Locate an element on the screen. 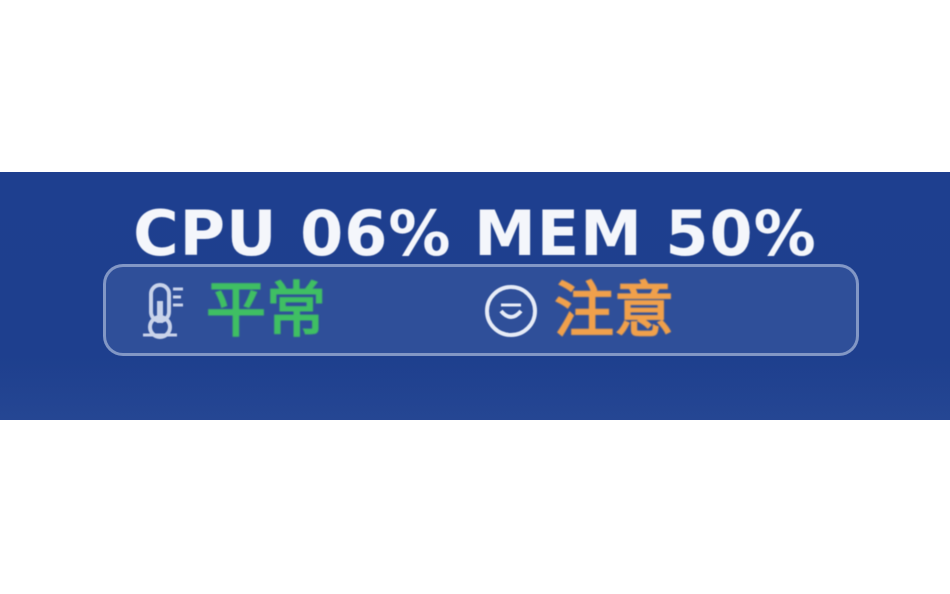  temperature-status: 平常 is located at coordinates (227, 311).